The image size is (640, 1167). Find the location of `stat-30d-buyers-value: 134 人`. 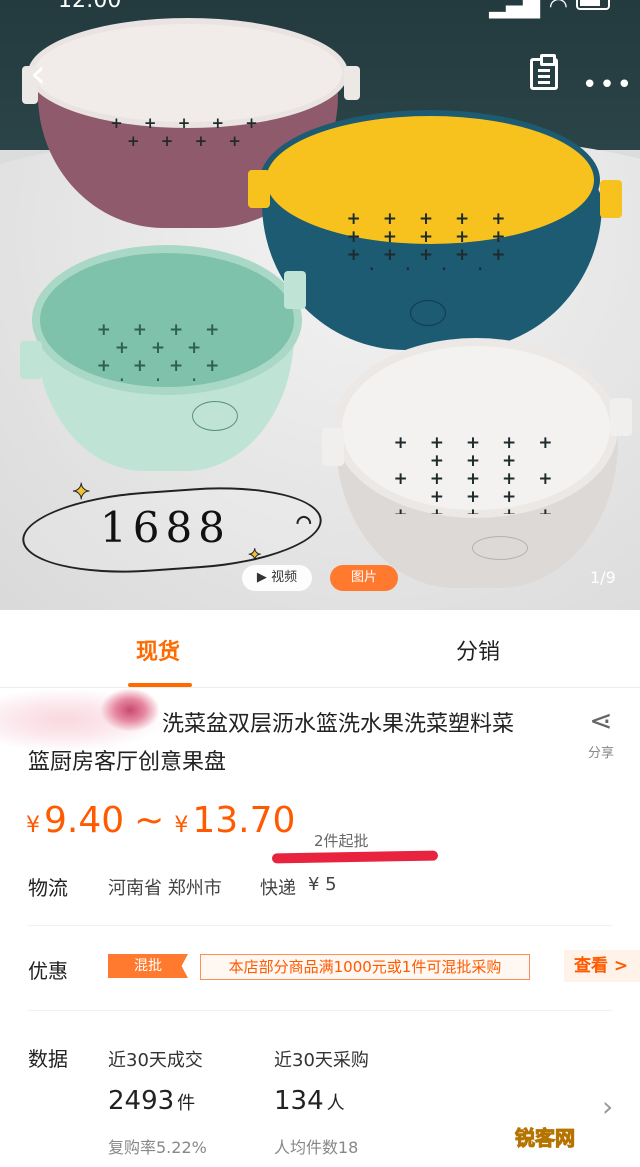

stat-30d-buyers-value: 134 人 is located at coordinates (309, 1101).